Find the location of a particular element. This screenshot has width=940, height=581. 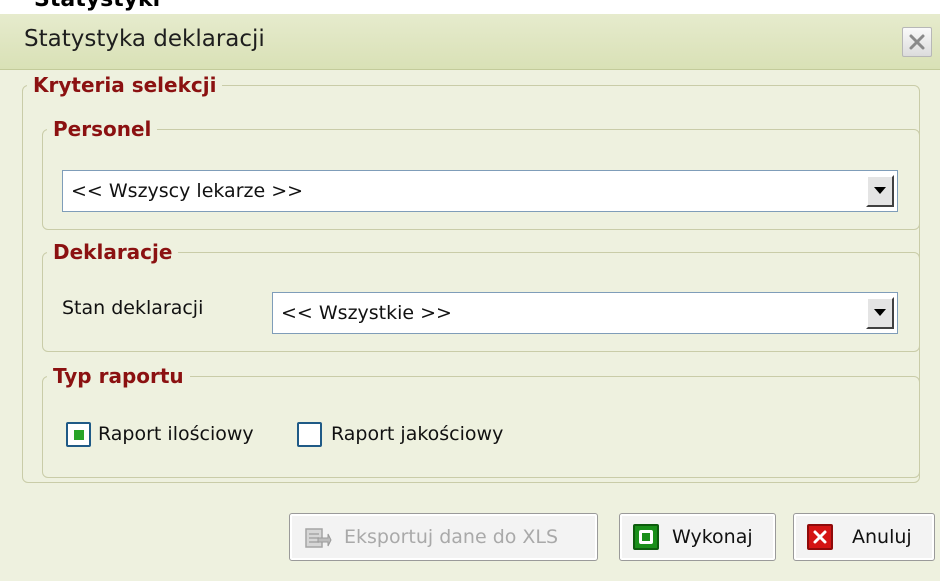

raport-jakosciowy-label: Raport jakościowy is located at coordinates (417, 434).